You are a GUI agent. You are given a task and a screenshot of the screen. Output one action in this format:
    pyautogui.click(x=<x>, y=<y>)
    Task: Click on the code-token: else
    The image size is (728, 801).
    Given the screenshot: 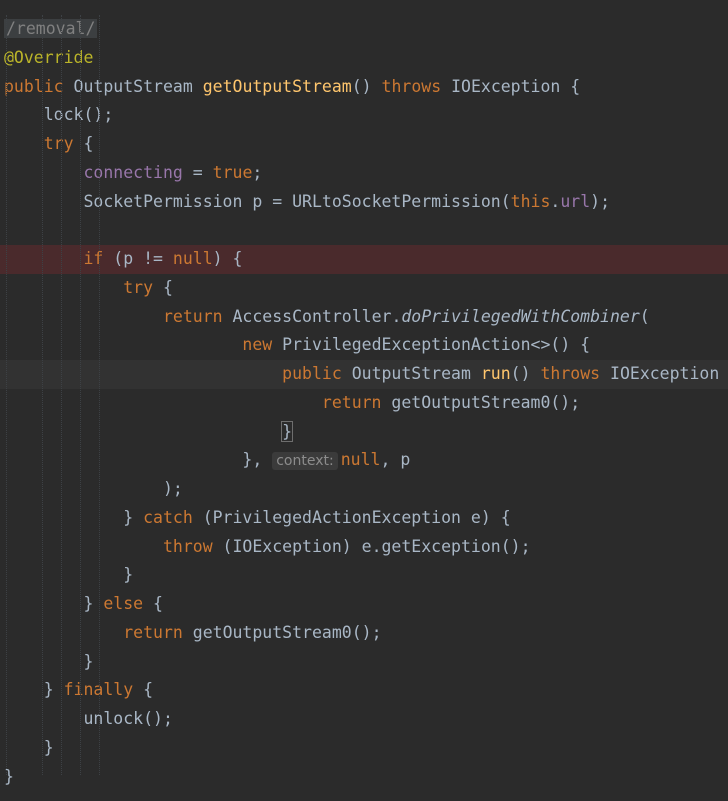 What is the action you would take?
    pyautogui.click(x=123, y=603)
    